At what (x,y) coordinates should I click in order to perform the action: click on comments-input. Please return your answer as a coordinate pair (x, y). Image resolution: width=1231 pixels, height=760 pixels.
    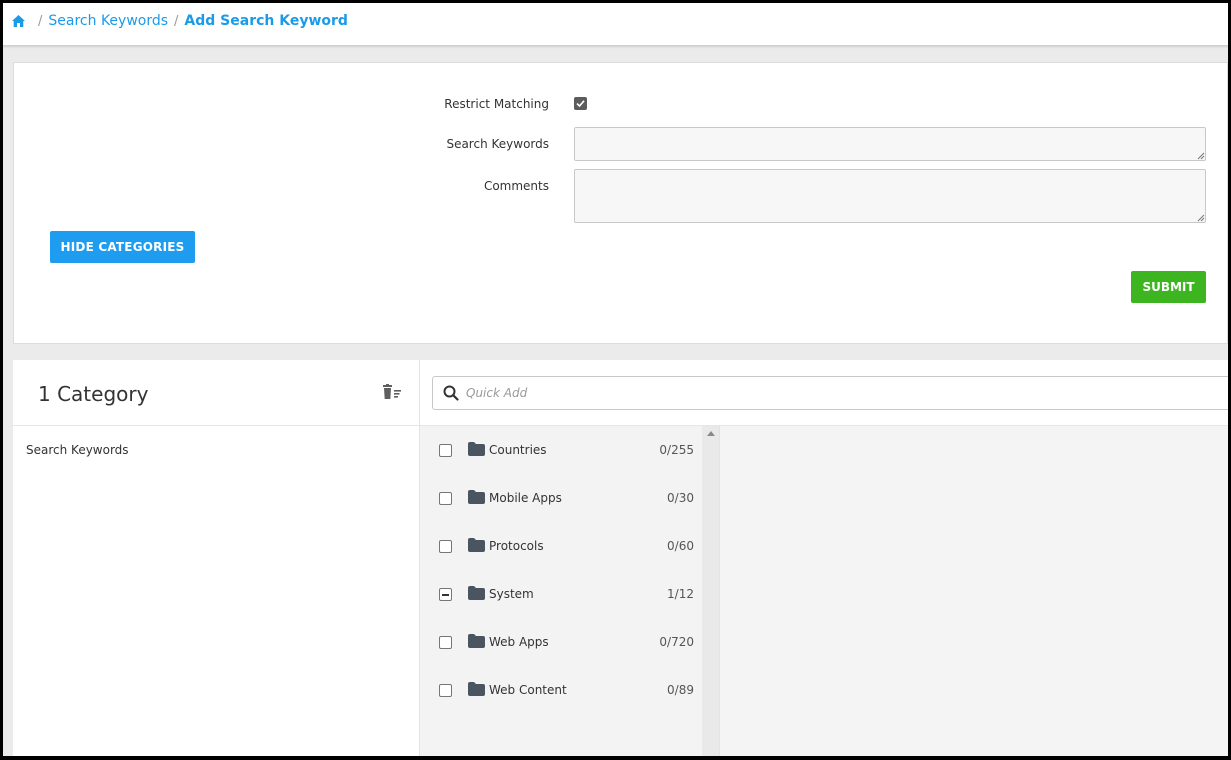
    Looking at the image, I should click on (890, 196).